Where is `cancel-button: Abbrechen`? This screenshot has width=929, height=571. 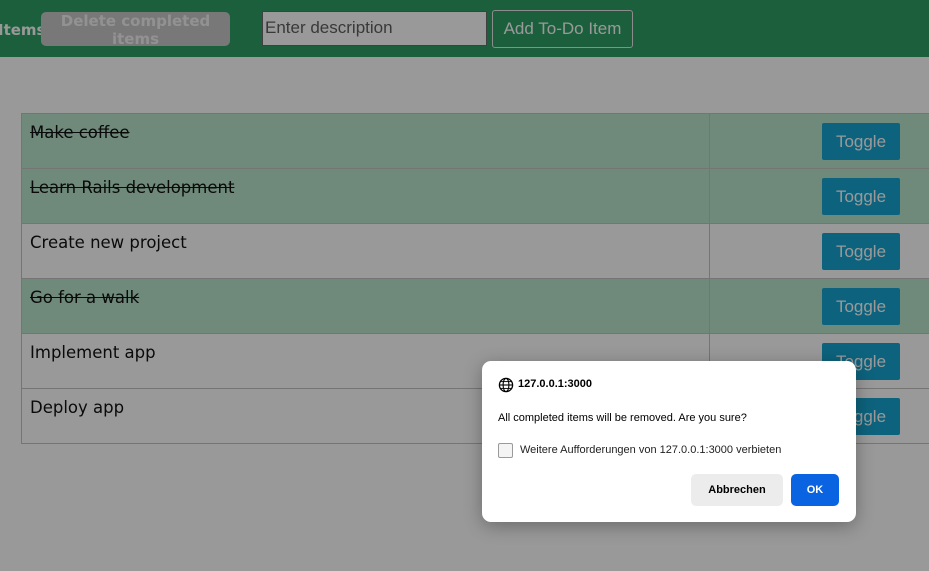
cancel-button: Abbrechen is located at coordinates (737, 490).